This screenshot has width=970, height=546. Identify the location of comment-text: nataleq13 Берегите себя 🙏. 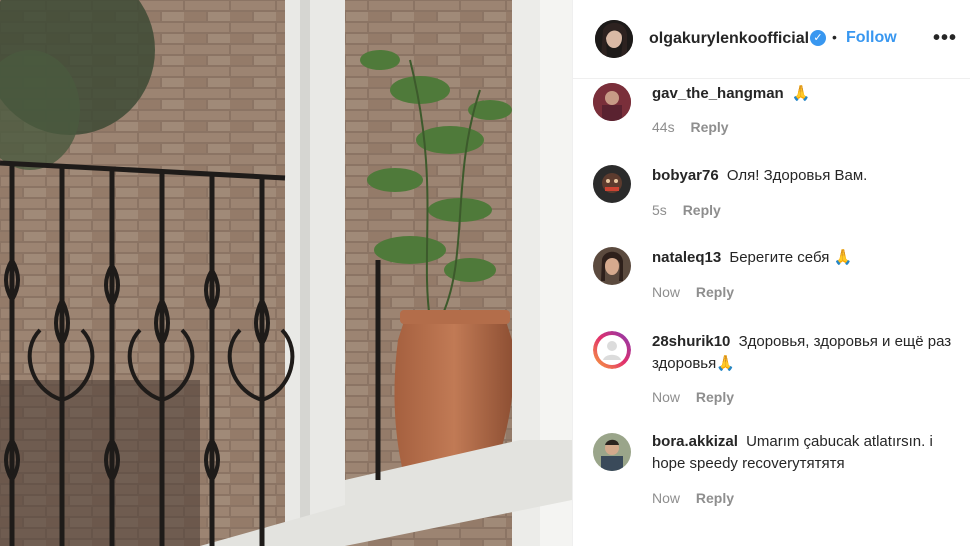
(802, 258).